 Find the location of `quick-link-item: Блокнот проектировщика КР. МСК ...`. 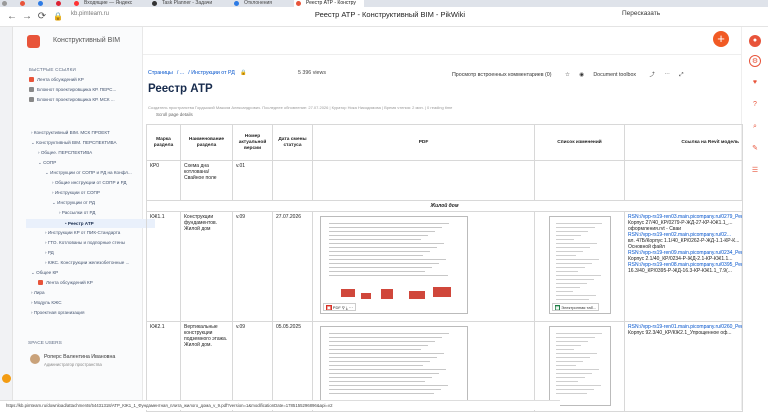

quick-link-item: Блокнот проектировщика КР. МСК ... is located at coordinates (72, 99).